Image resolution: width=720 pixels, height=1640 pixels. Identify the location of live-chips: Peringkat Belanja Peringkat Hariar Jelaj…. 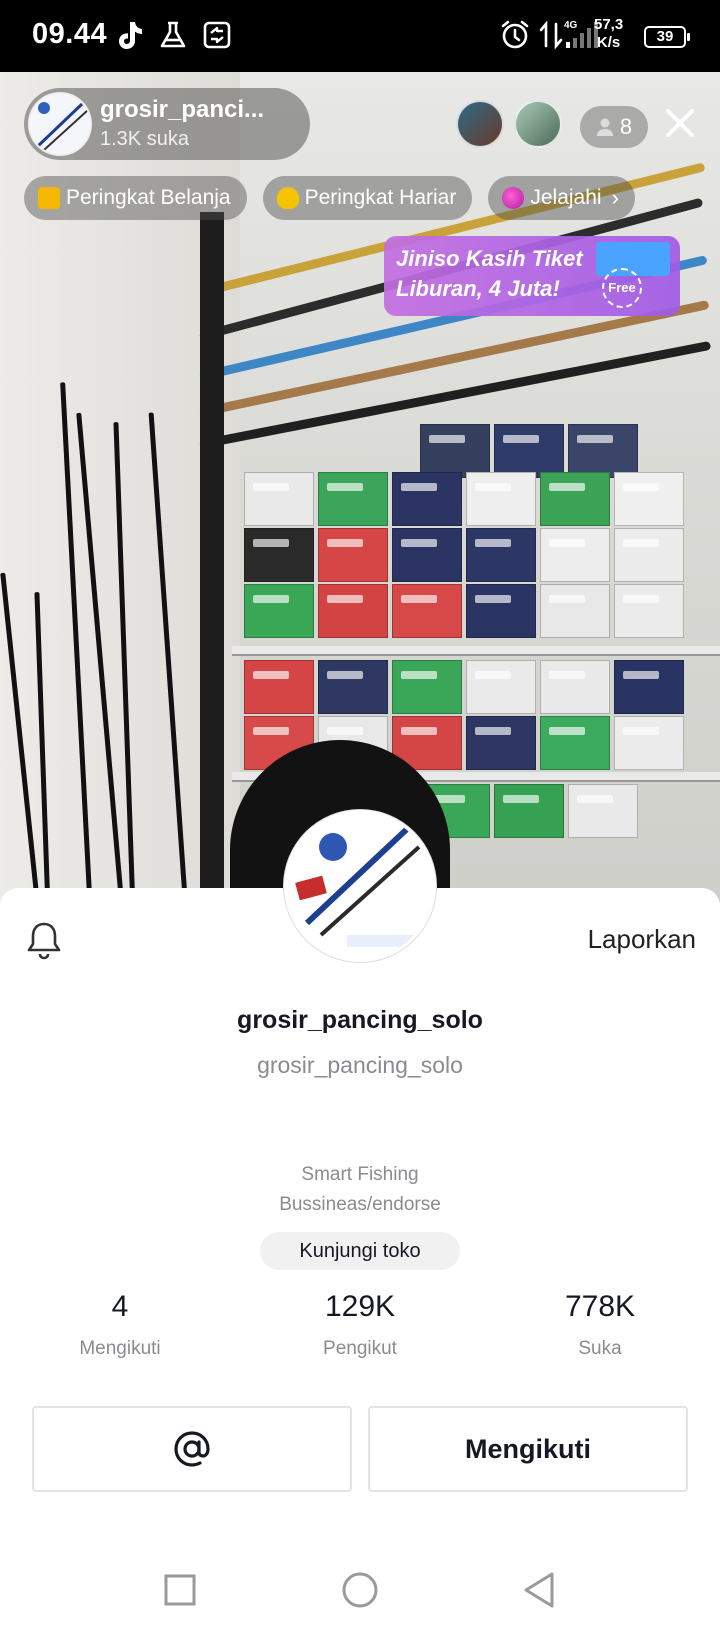
(329, 198).